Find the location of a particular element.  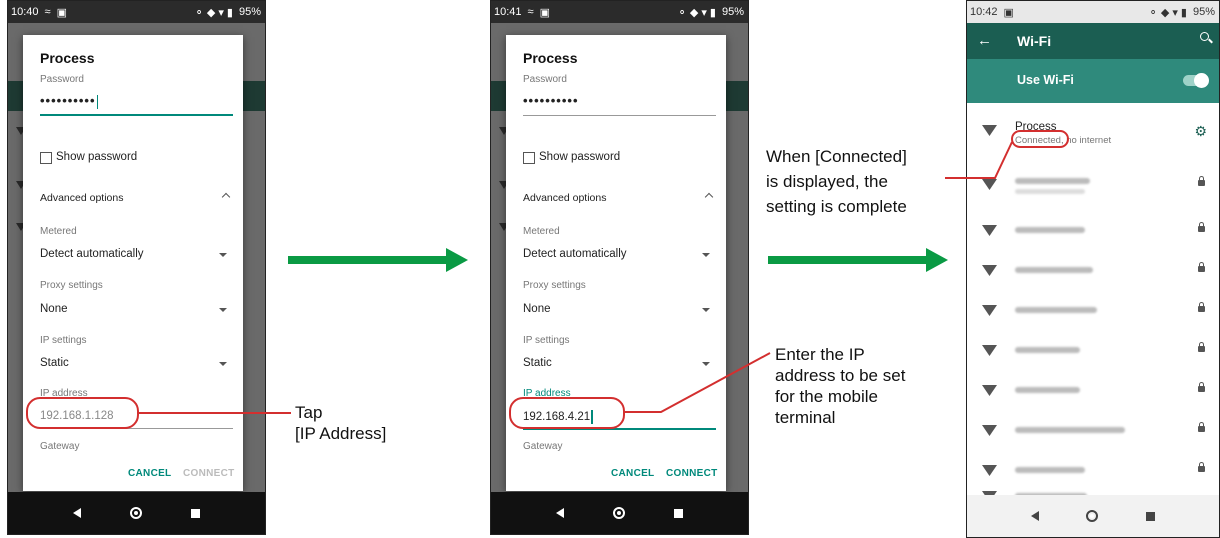

wifi-toggle is located at coordinates (1196, 80).